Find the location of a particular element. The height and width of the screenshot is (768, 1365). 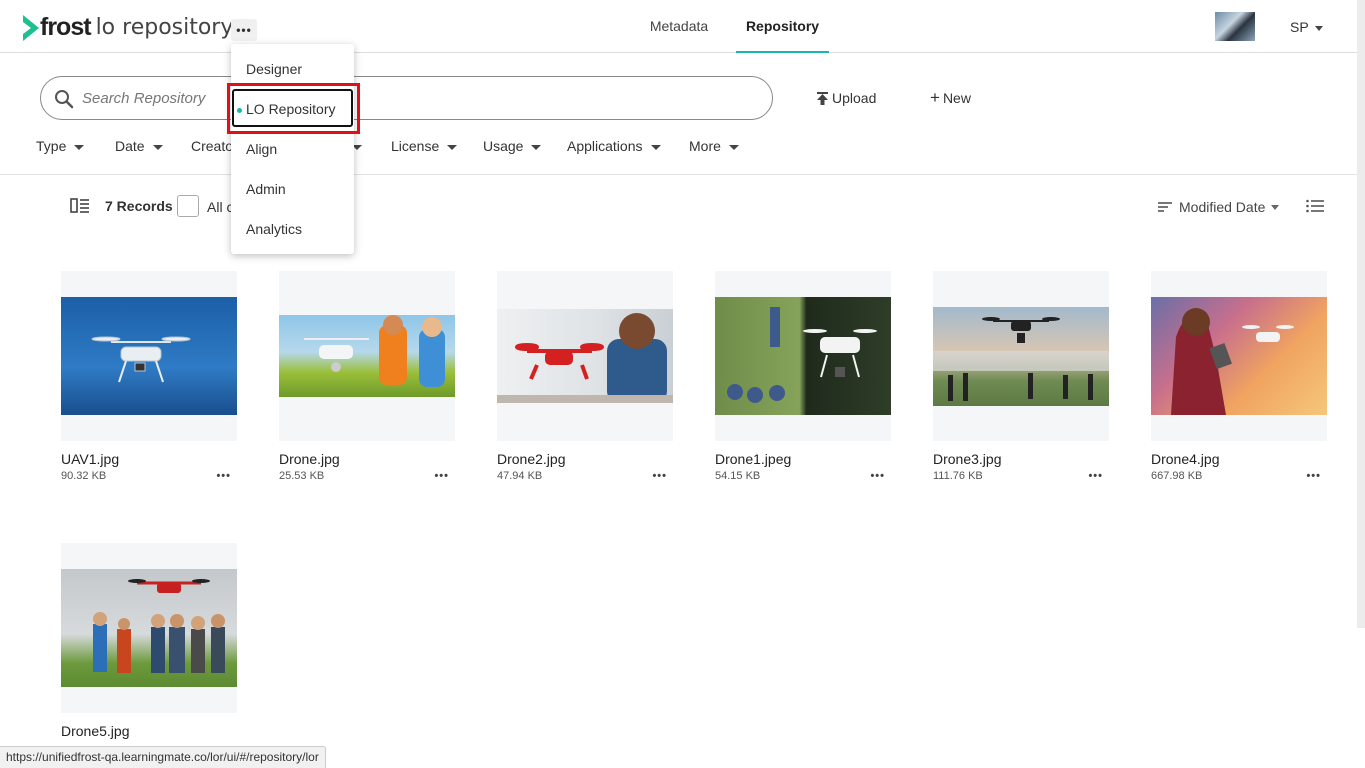

filter-label: Type is located at coordinates (51, 146).